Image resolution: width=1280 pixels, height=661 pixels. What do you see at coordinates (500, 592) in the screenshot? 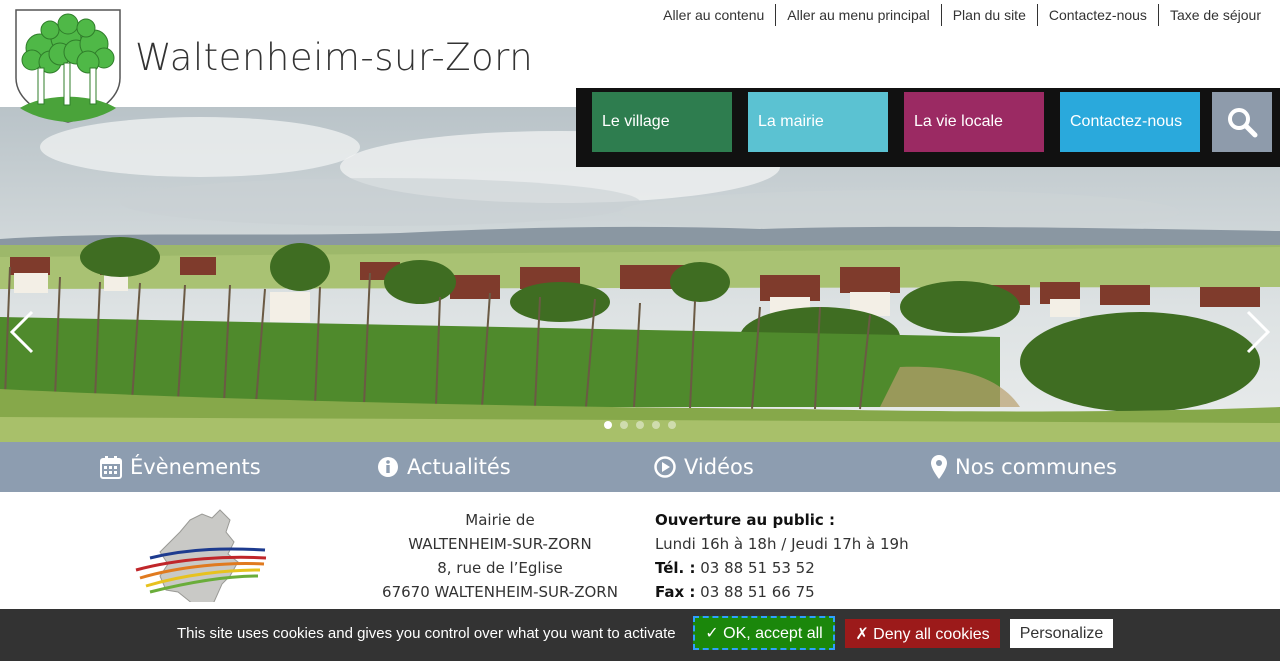
I see `address-line: 67670 WALTENHEIM-SUR-ZORN` at bounding box center [500, 592].